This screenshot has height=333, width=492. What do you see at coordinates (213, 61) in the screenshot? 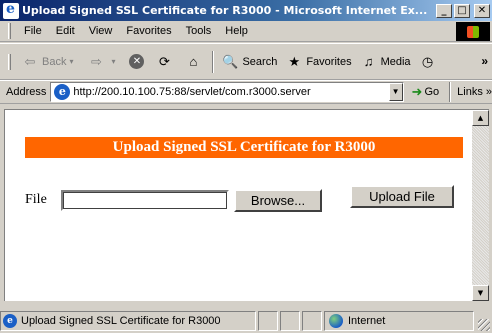
I see `toolbar-separator` at bounding box center [213, 61].